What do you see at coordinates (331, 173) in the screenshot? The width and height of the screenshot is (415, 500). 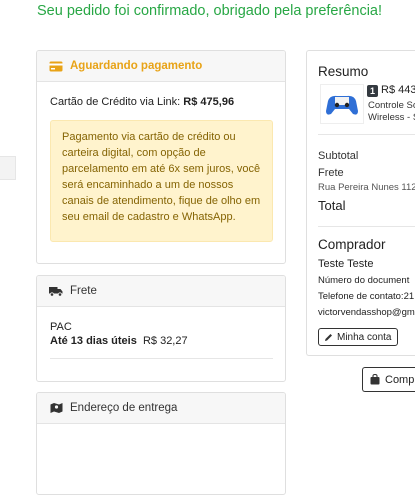 I see `frete-label: Frete` at bounding box center [331, 173].